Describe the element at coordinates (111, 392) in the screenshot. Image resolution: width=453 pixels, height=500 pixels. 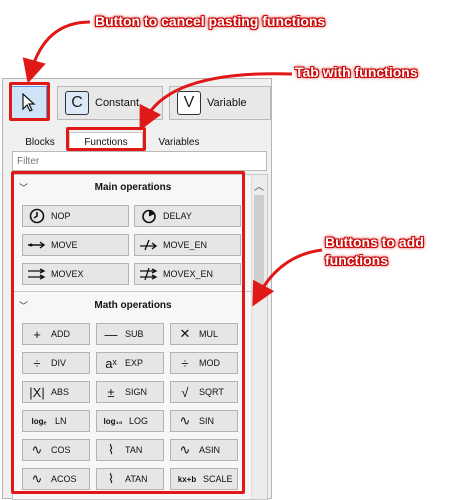
I see `plus-minus-icon: ±` at that location.